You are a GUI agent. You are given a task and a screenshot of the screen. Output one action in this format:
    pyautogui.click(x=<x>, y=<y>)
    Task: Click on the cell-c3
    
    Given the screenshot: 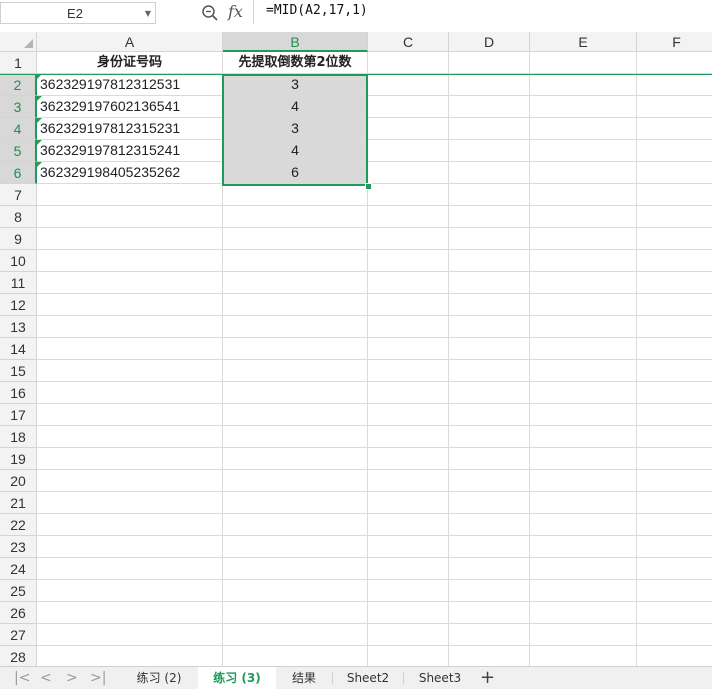 What is the action you would take?
    pyautogui.click(x=408, y=107)
    